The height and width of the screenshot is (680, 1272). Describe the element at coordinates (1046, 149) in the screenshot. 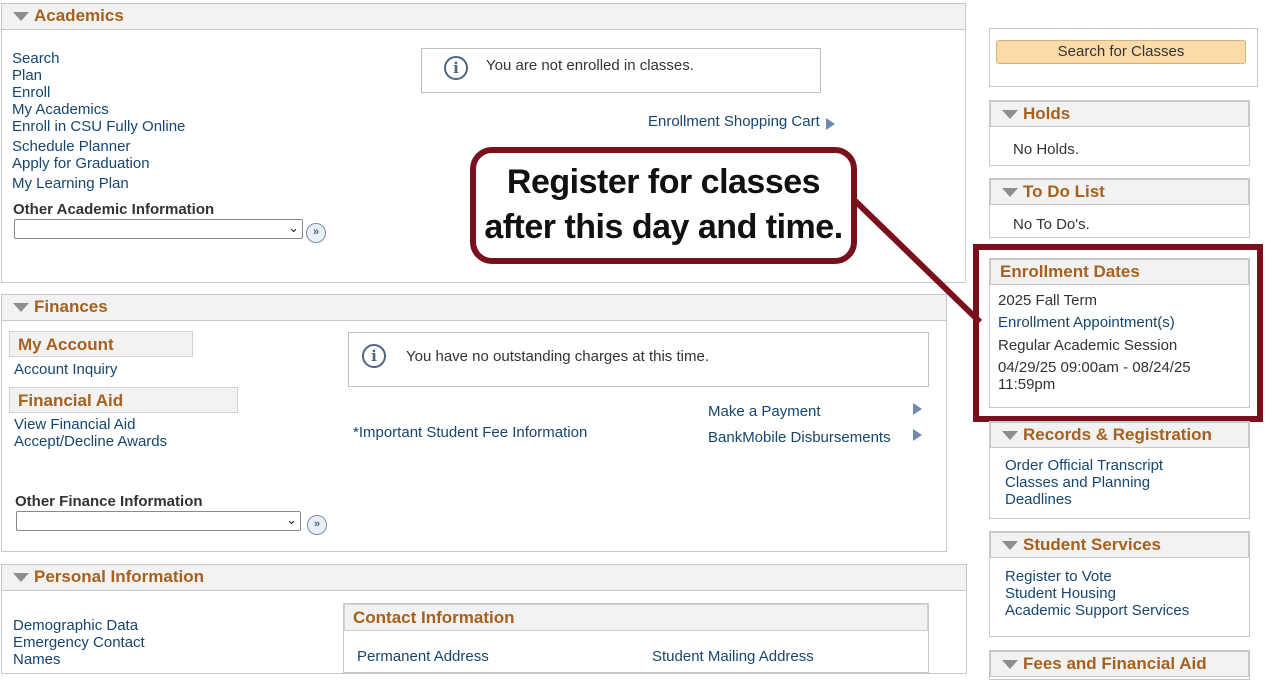

I see `holds-text: No Holds.` at that location.